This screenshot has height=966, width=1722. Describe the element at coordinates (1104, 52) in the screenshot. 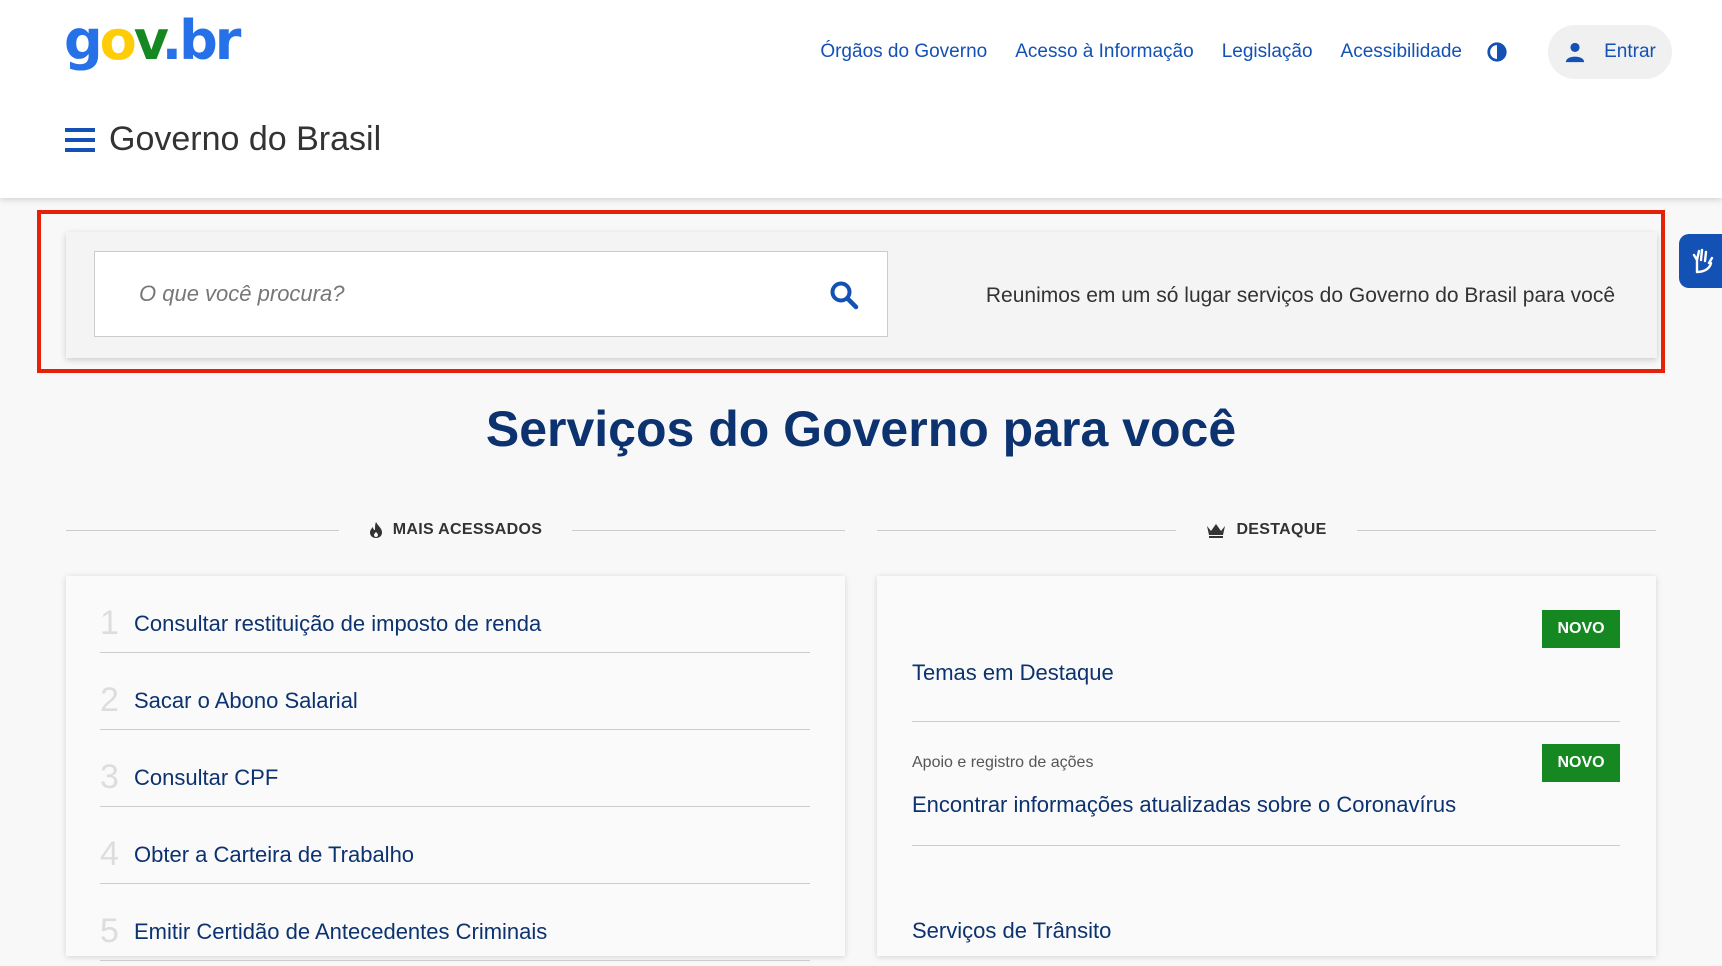

I see `nav-link-acesso-informacao: Acesso à Informação` at that location.